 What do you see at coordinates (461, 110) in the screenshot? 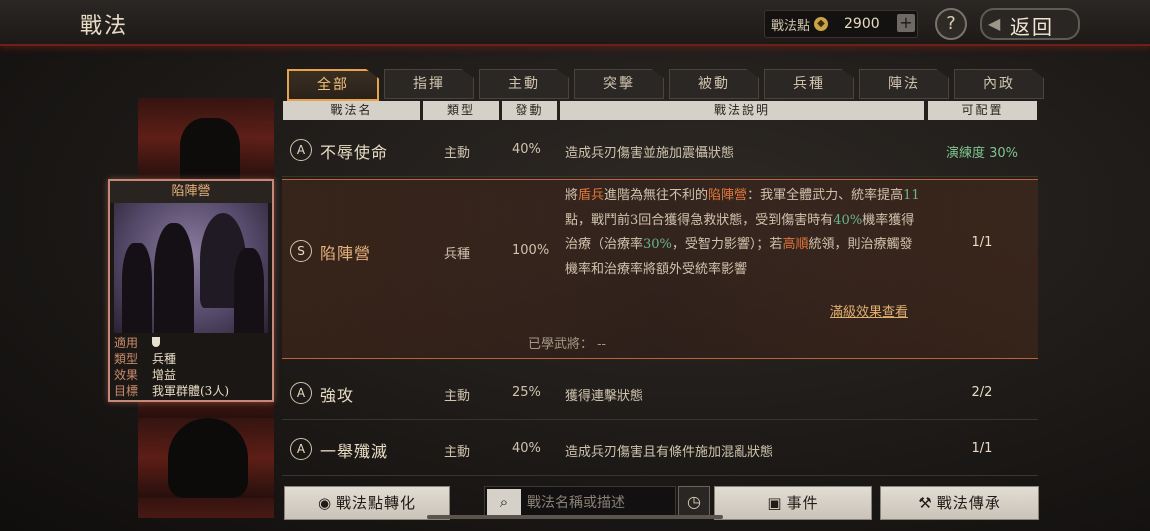
I see `column-header-type: 類型` at bounding box center [461, 110].